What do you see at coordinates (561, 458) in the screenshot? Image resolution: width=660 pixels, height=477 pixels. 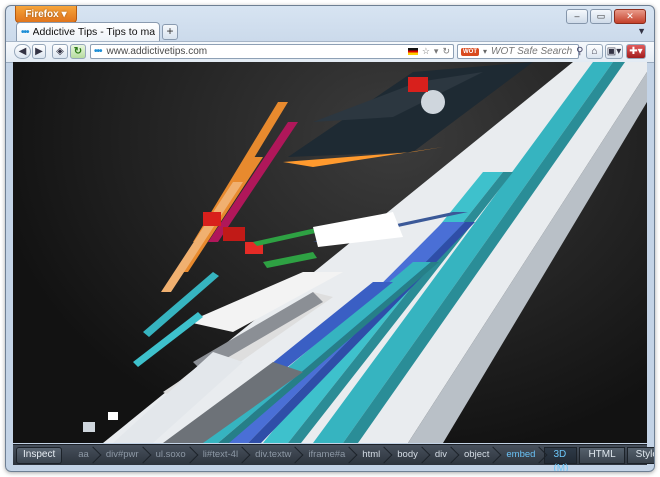 I see `view-3d-button: 3D (M)` at bounding box center [561, 458].